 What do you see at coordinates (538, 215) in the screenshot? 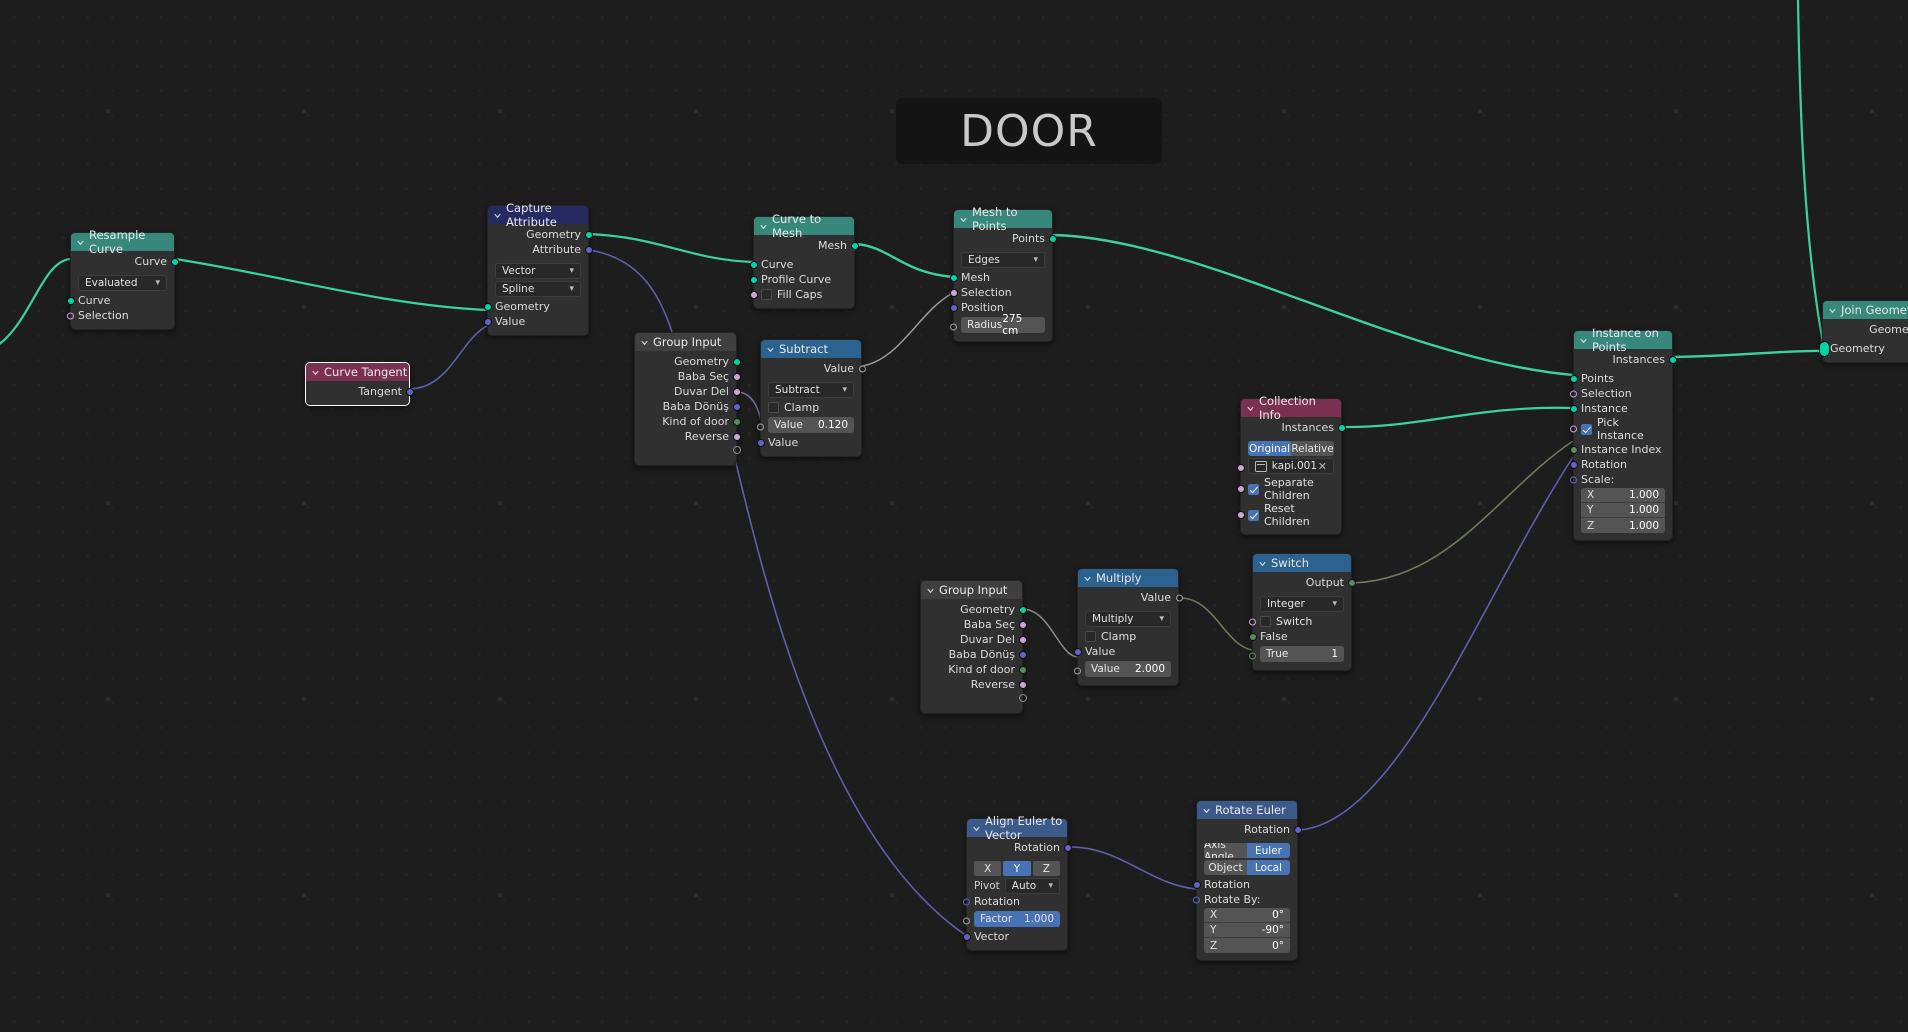
I see `node-header: Capture Attribute` at bounding box center [538, 215].